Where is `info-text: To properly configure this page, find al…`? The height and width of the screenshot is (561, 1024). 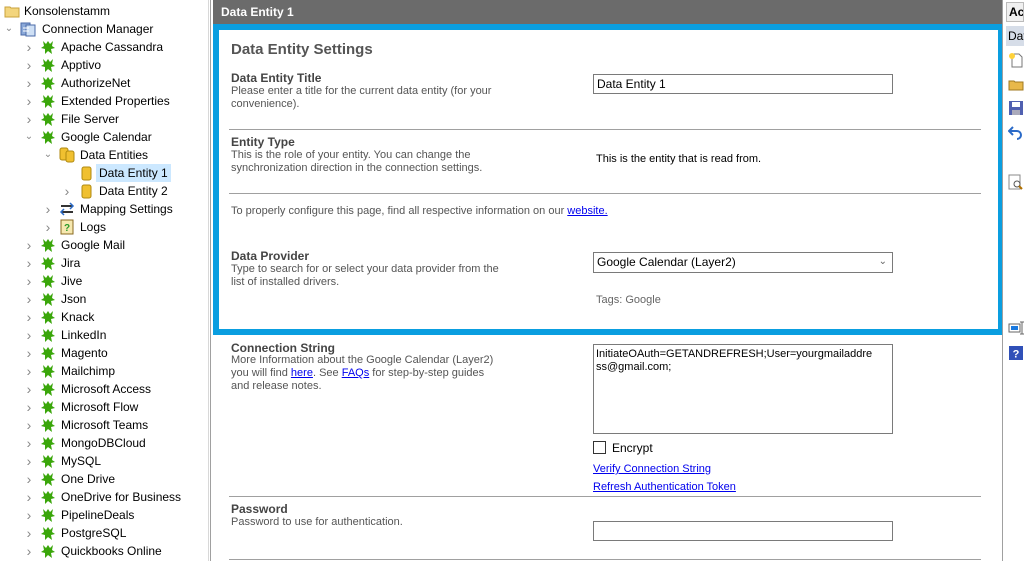 info-text: To properly configure this page, find al… is located at coordinates (419, 211).